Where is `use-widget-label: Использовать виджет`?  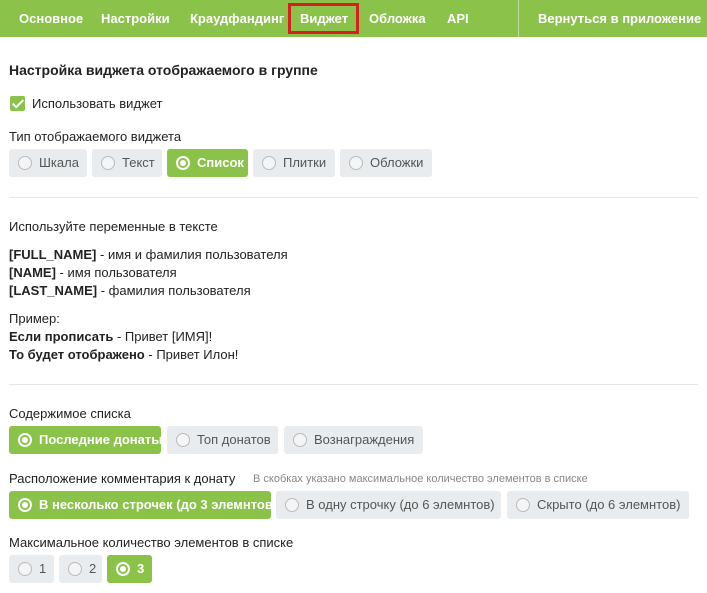
use-widget-label: Использовать виджет is located at coordinates (97, 103).